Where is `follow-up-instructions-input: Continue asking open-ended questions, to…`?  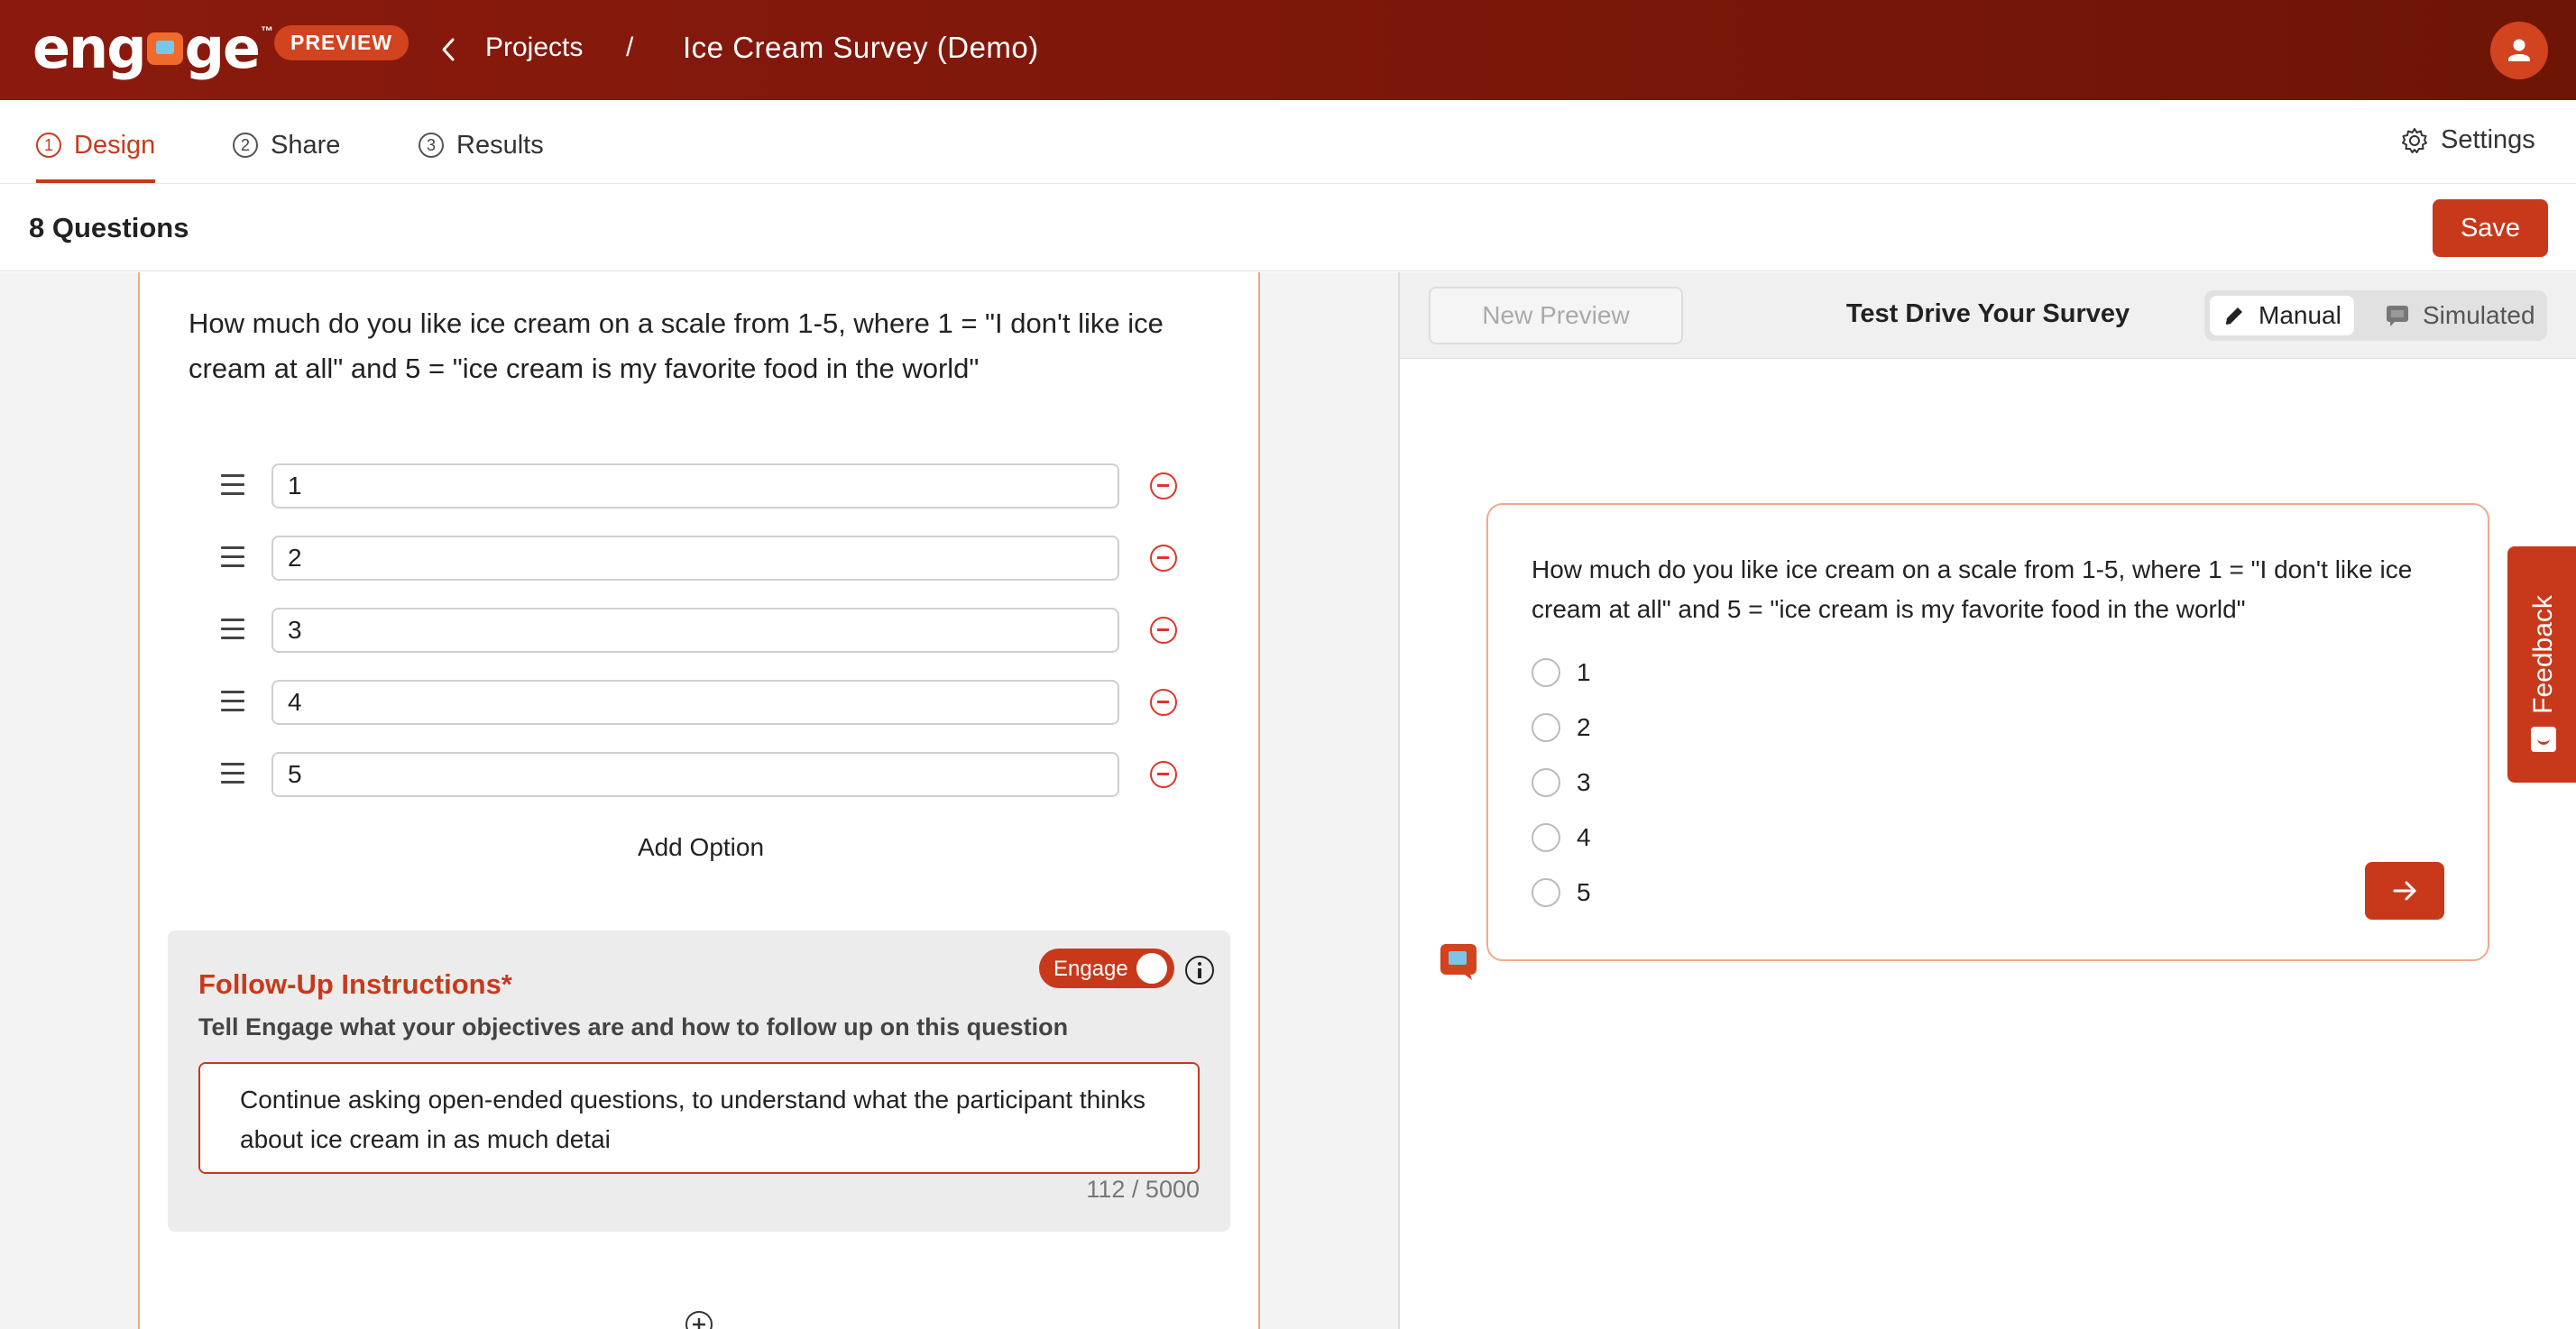 follow-up-instructions-input: Continue asking open-ended questions, to… is located at coordinates (699, 1118).